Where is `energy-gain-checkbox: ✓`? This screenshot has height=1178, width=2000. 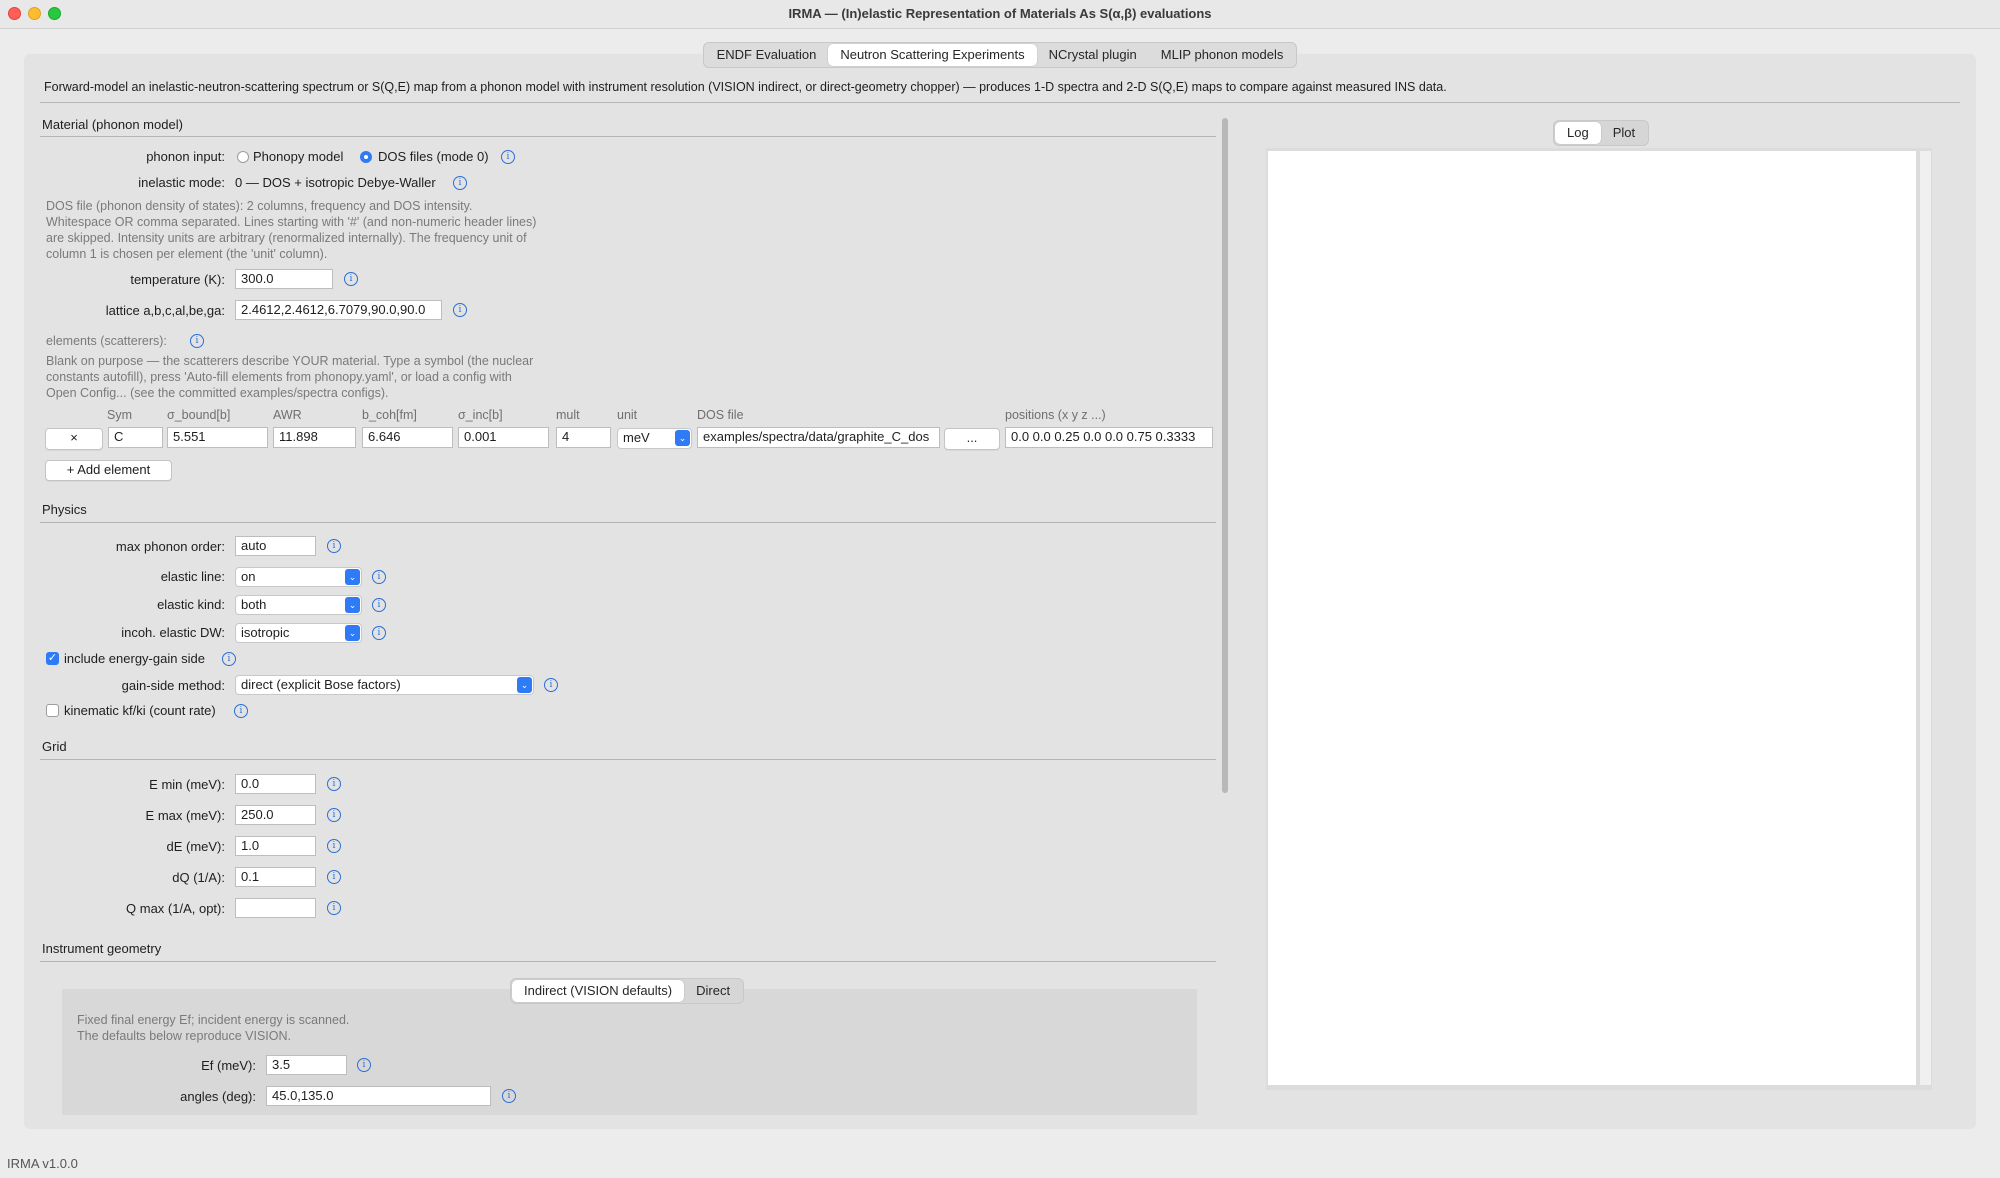 energy-gain-checkbox: ✓ is located at coordinates (52, 658).